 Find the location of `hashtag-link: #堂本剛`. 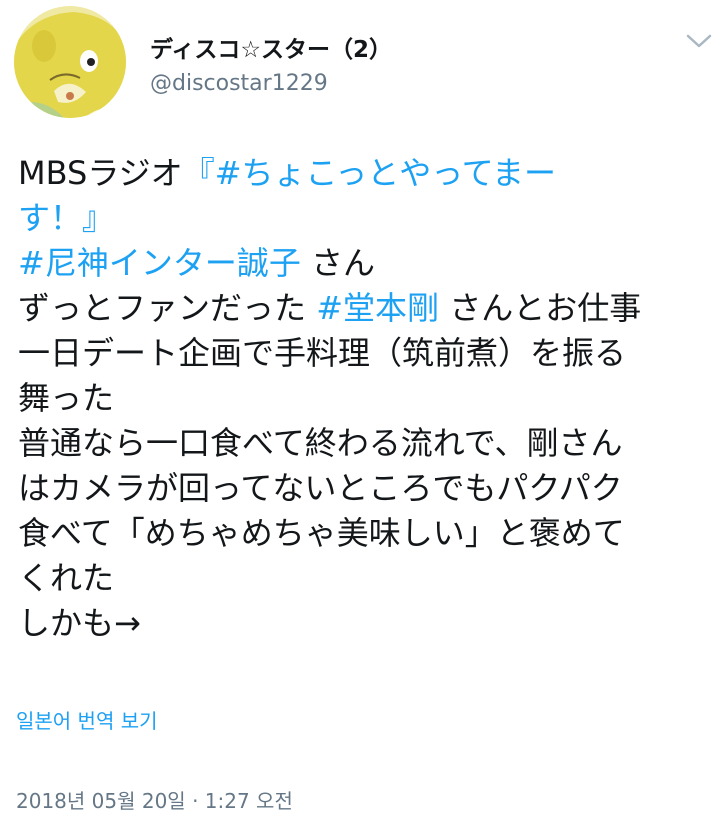

hashtag-link: #堂本剛 is located at coordinates (377, 308).